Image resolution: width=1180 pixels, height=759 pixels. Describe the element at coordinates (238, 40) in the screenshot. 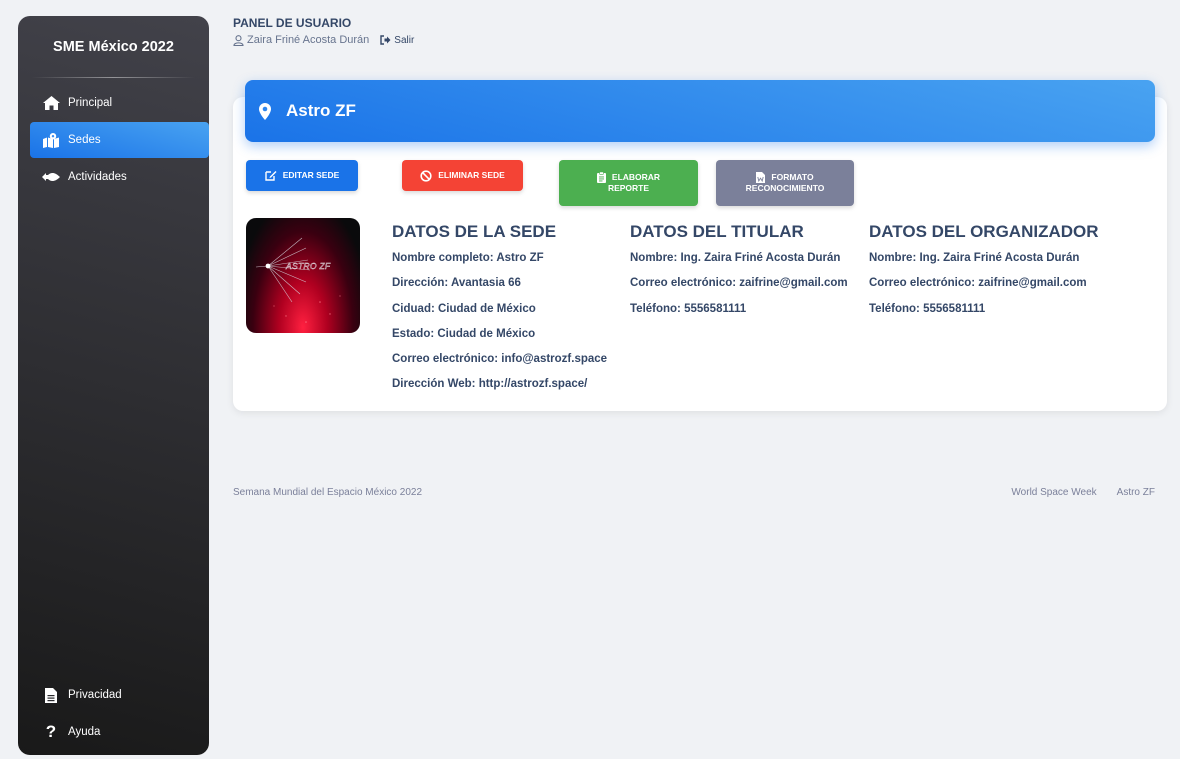

I see `user-icon` at that location.